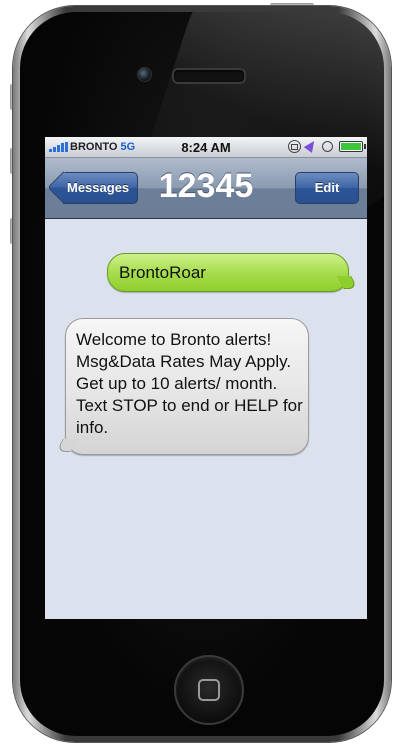 This screenshot has width=402, height=746. I want to click on battery-icon, so click(352, 146).